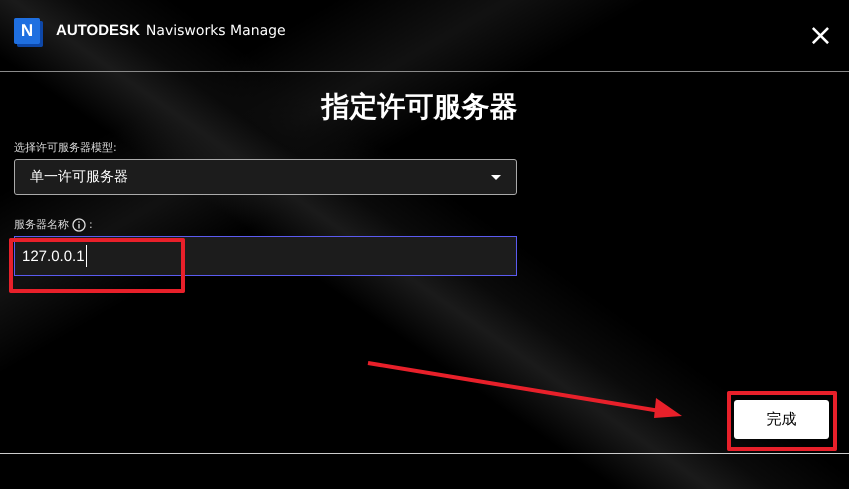  Describe the element at coordinates (265, 256) in the screenshot. I see `server-name-input: 127.0.0.1` at that location.